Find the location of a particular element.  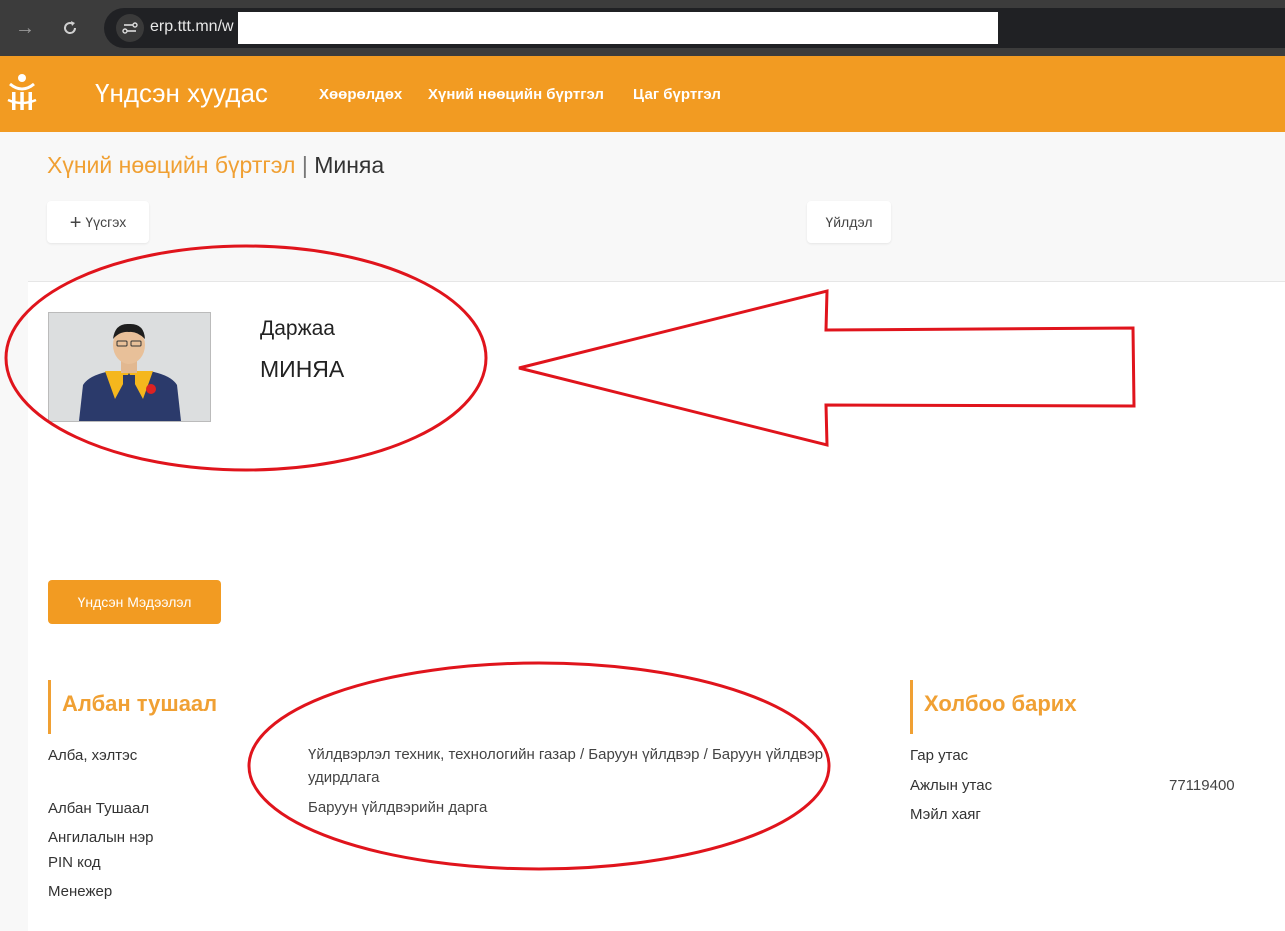

redaction-block is located at coordinates (618, 28).